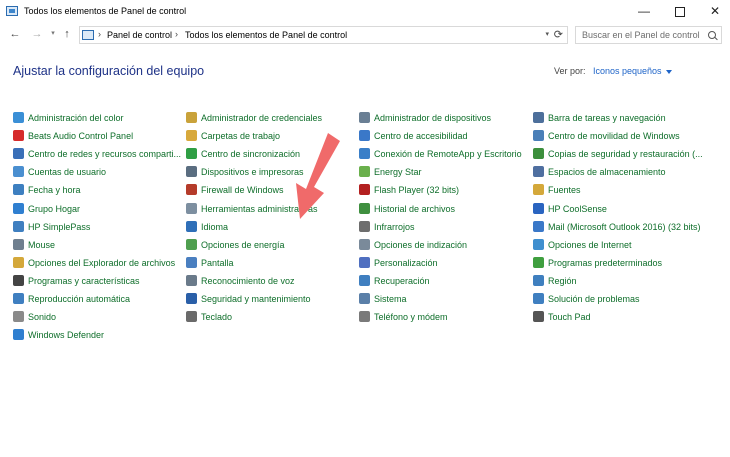 This screenshot has height=457, width=730. Describe the element at coordinates (217, 262) in the screenshot. I see `item-label: Pantalla` at that location.